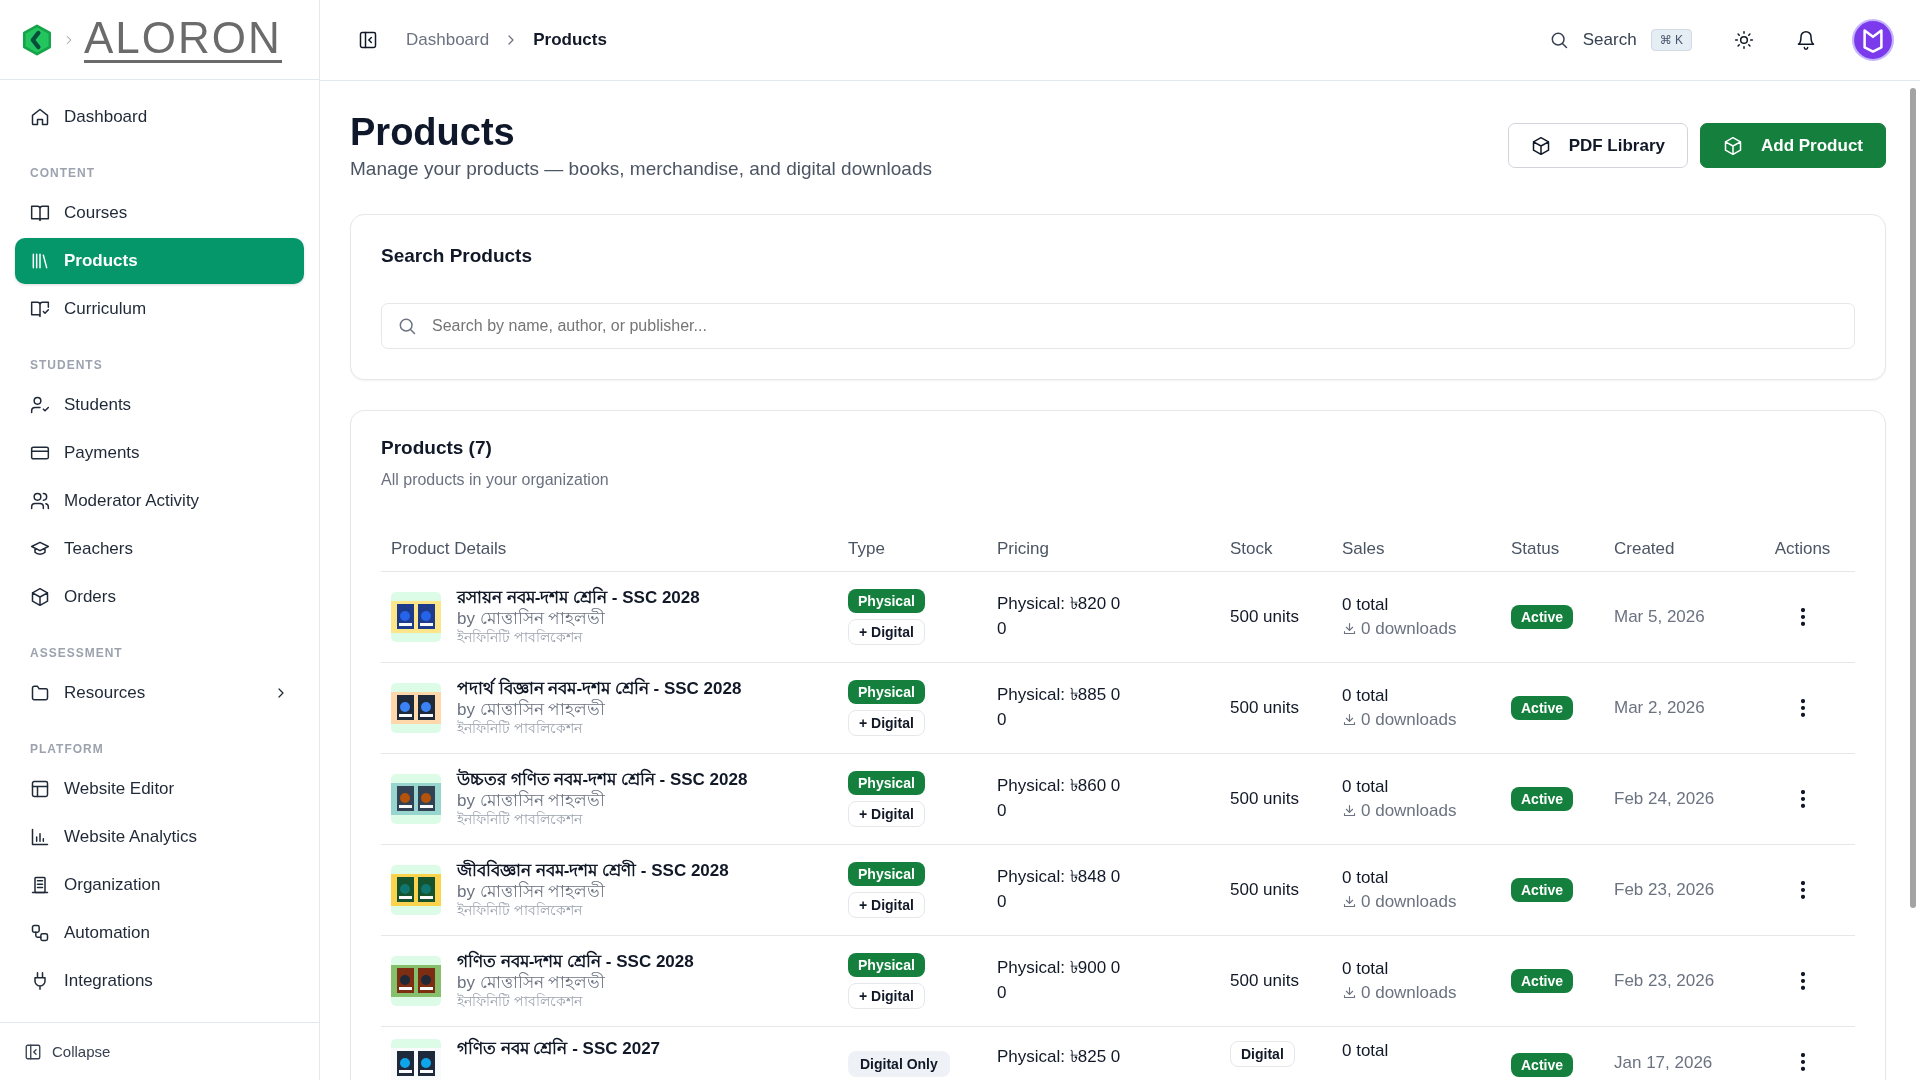 This screenshot has height=1080, width=1920. What do you see at coordinates (40, 693) in the screenshot?
I see `folder-icon` at bounding box center [40, 693].